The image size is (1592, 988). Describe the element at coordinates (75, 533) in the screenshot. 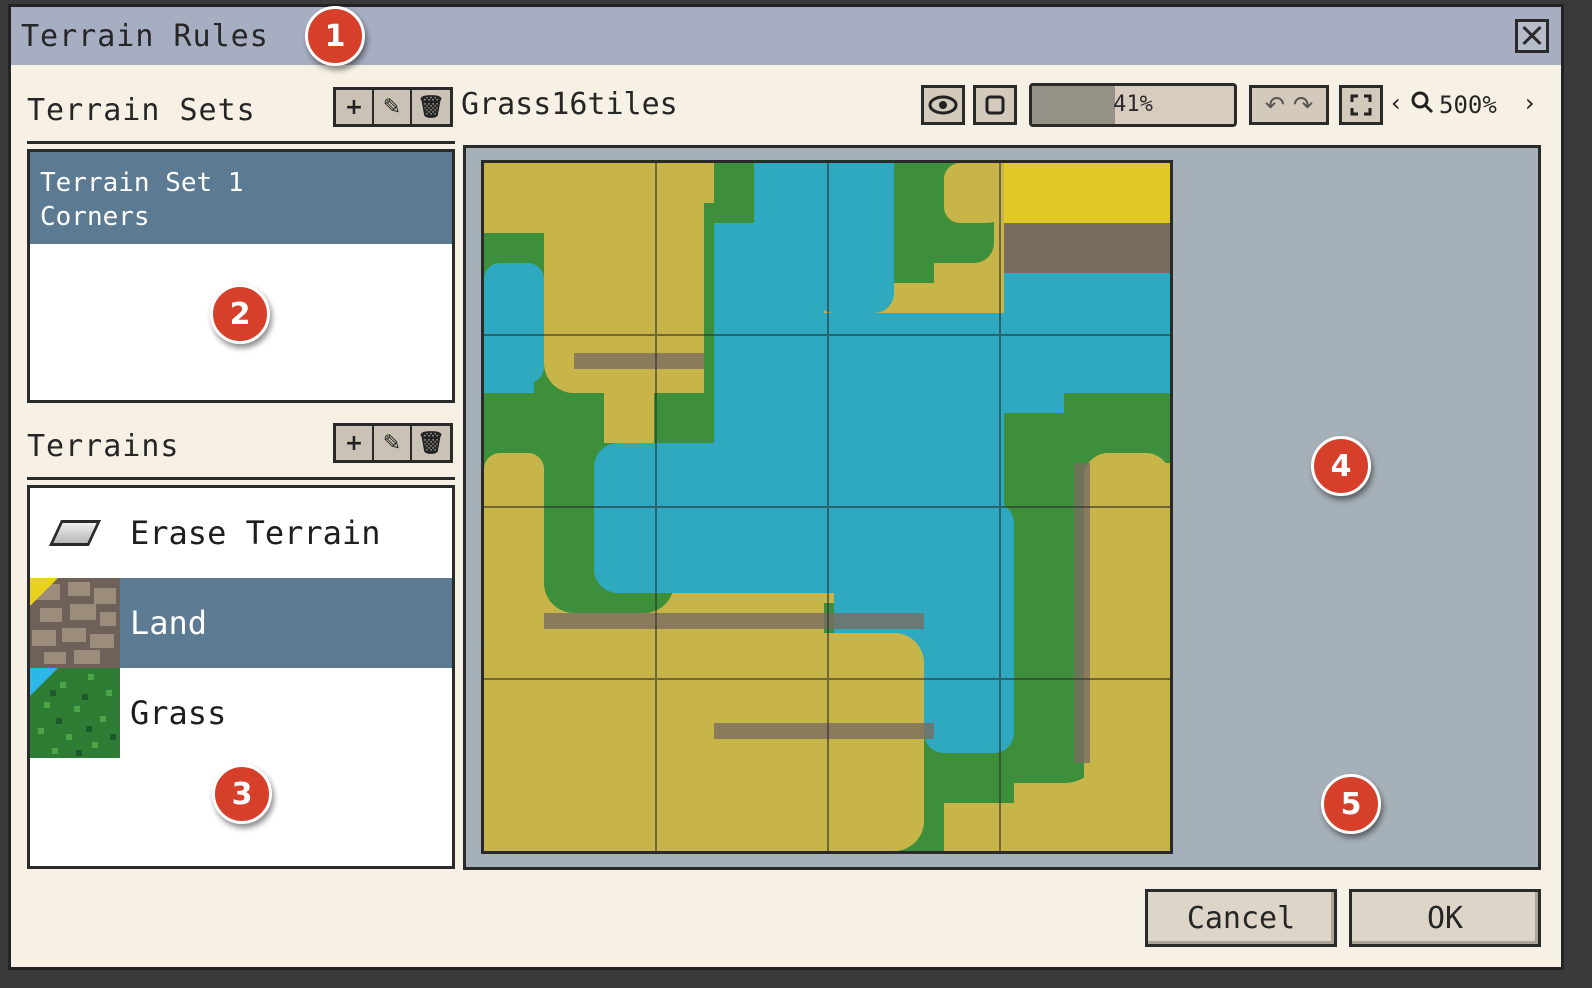

I see `eraser-icon` at that location.